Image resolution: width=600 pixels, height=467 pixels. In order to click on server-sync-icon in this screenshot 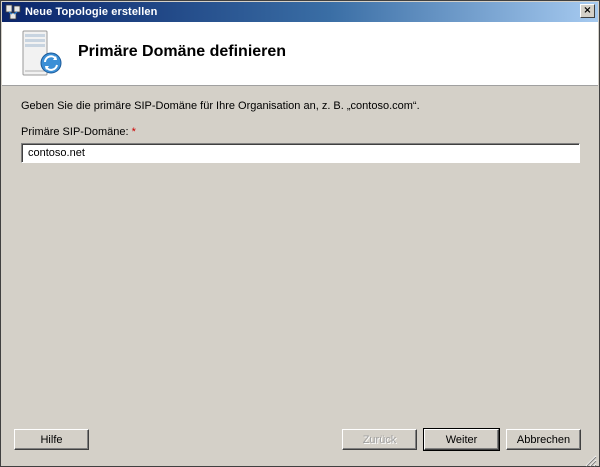, I will do `click(43, 54)`.